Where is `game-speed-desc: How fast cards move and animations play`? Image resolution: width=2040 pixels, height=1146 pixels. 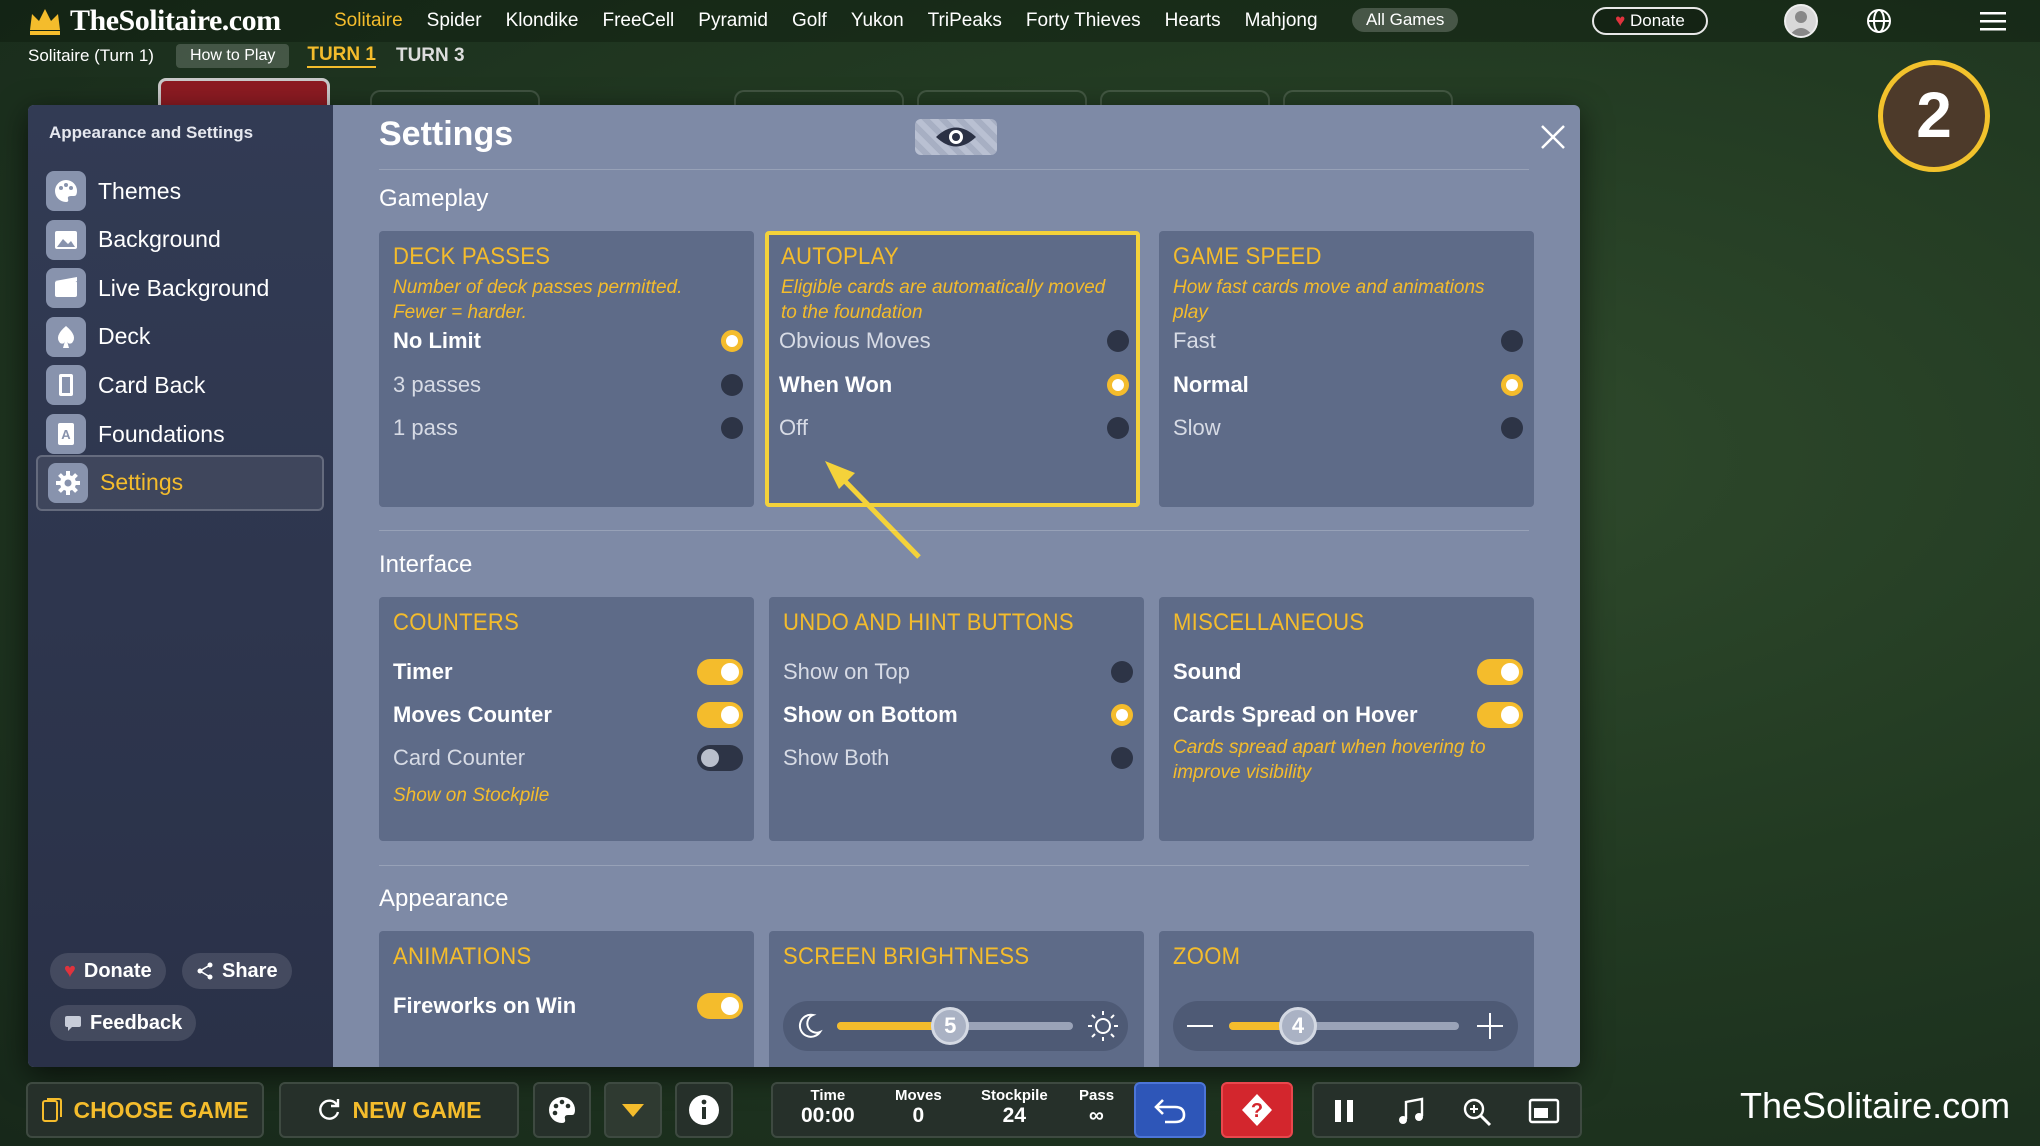 game-speed-desc: How fast cards move and animations play is located at coordinates (1329, 300).